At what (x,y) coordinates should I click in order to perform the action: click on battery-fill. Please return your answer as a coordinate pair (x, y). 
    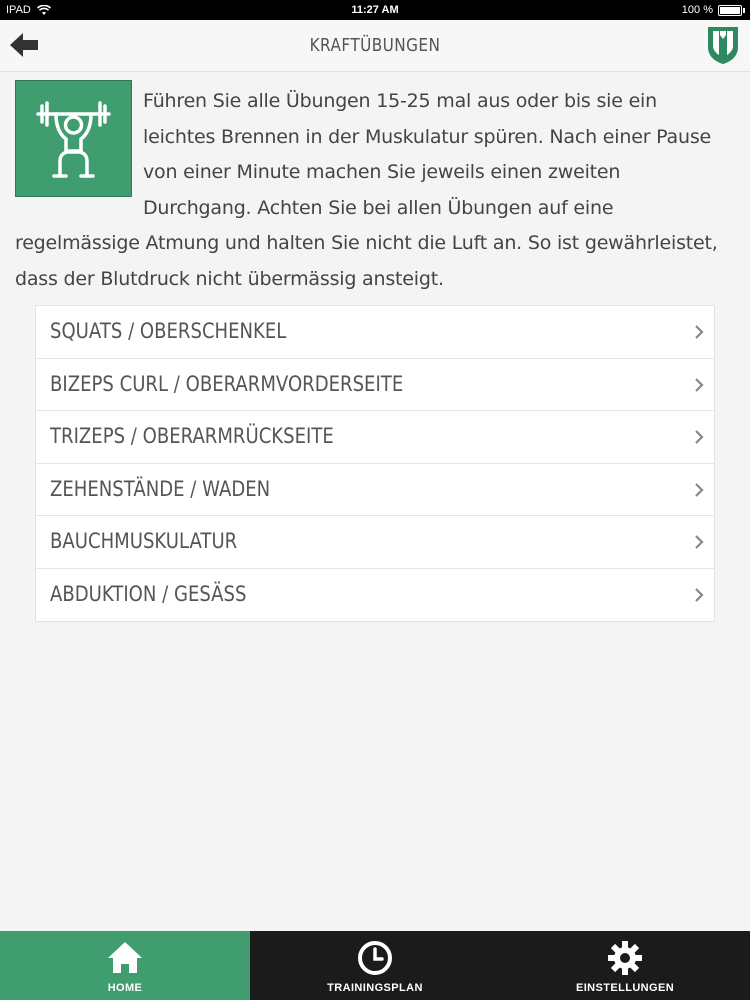
    Looking at the image, I should click on (730, 10).